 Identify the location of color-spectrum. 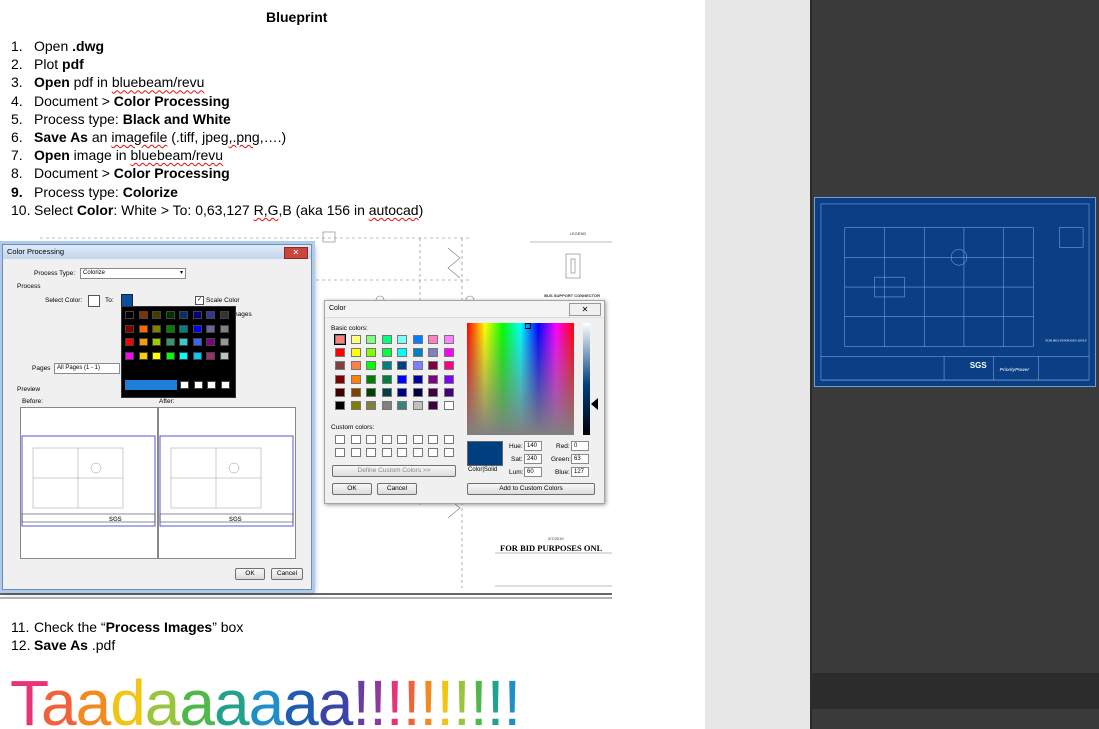
(520, 379).